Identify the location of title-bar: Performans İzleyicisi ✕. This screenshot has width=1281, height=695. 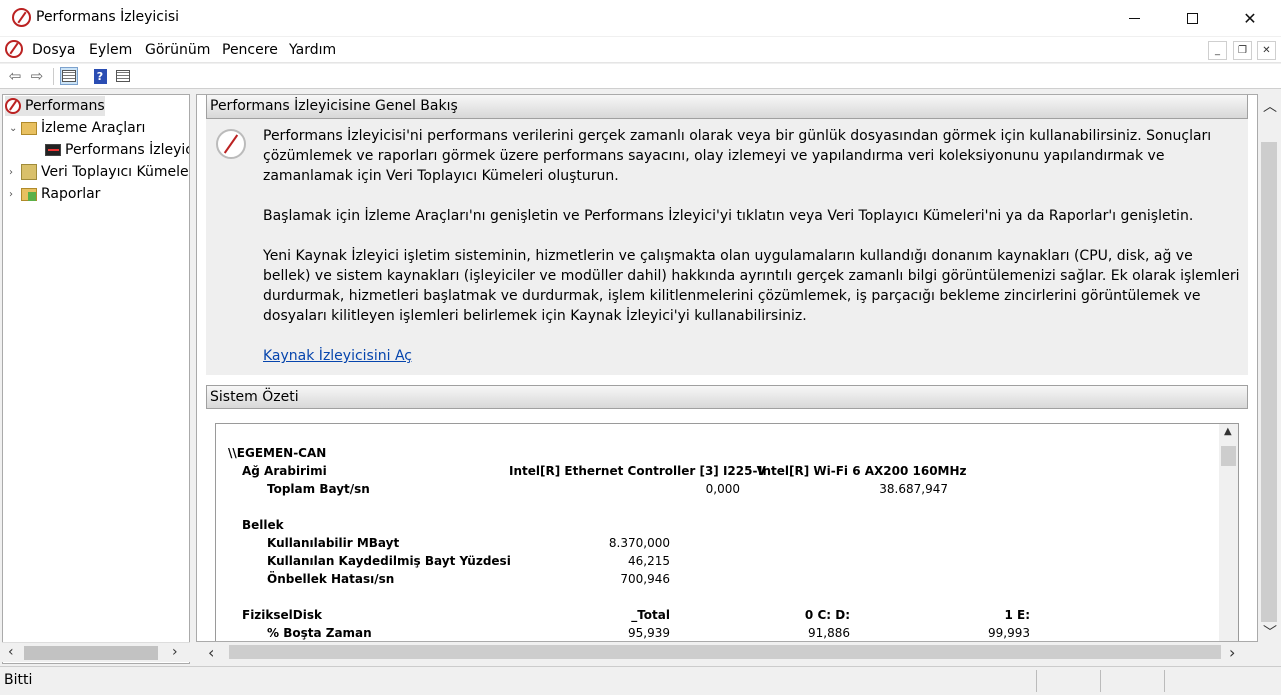
(640, 18).